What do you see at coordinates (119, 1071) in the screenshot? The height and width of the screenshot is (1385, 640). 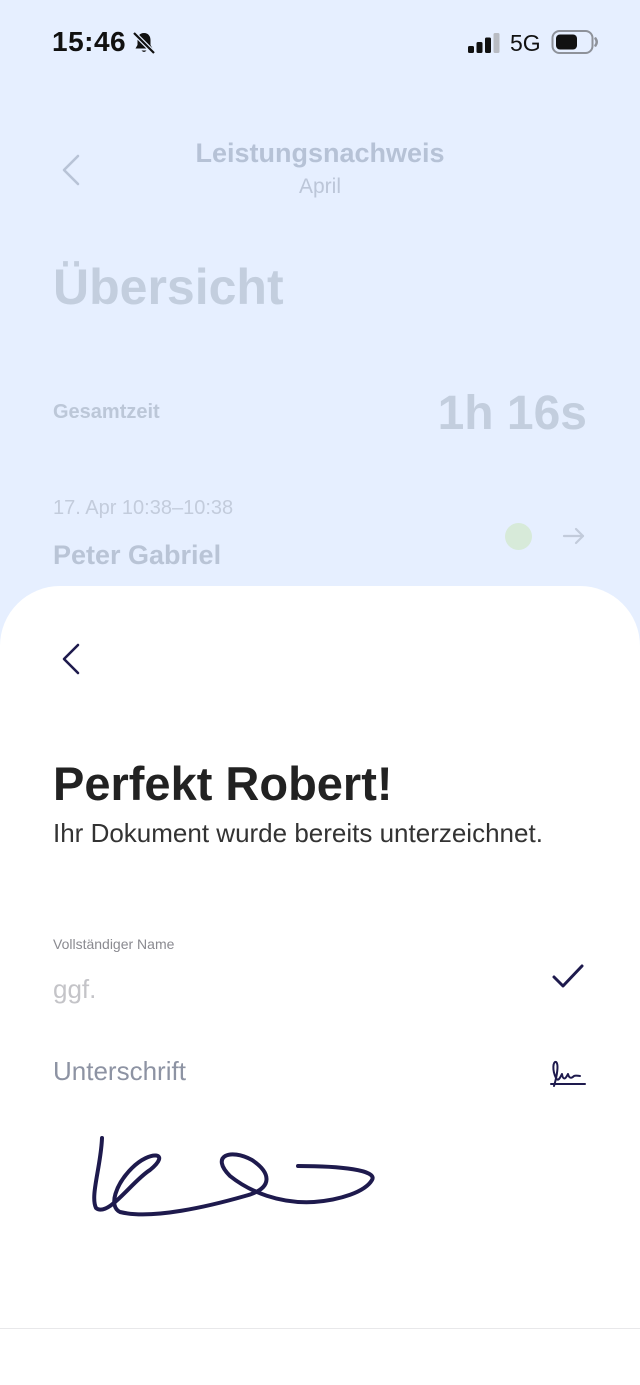 I see `signature-label: Unterschrift` at bounding box center [119, 1071].